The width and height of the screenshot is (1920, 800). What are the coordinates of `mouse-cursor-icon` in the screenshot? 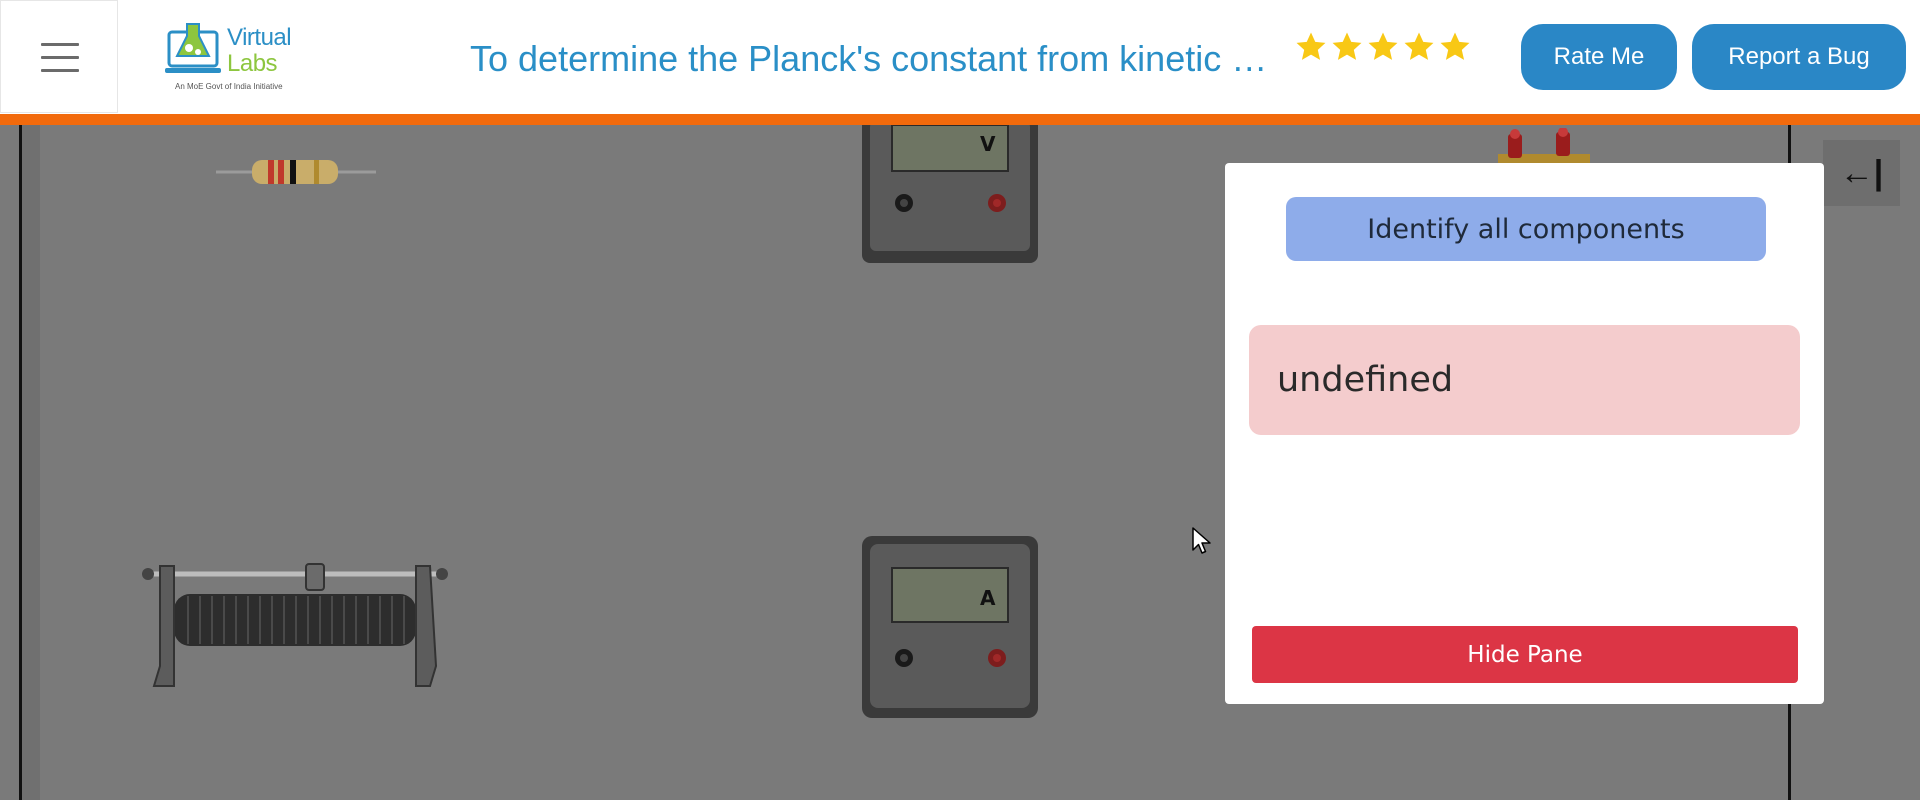 It's located at (1201, 540).